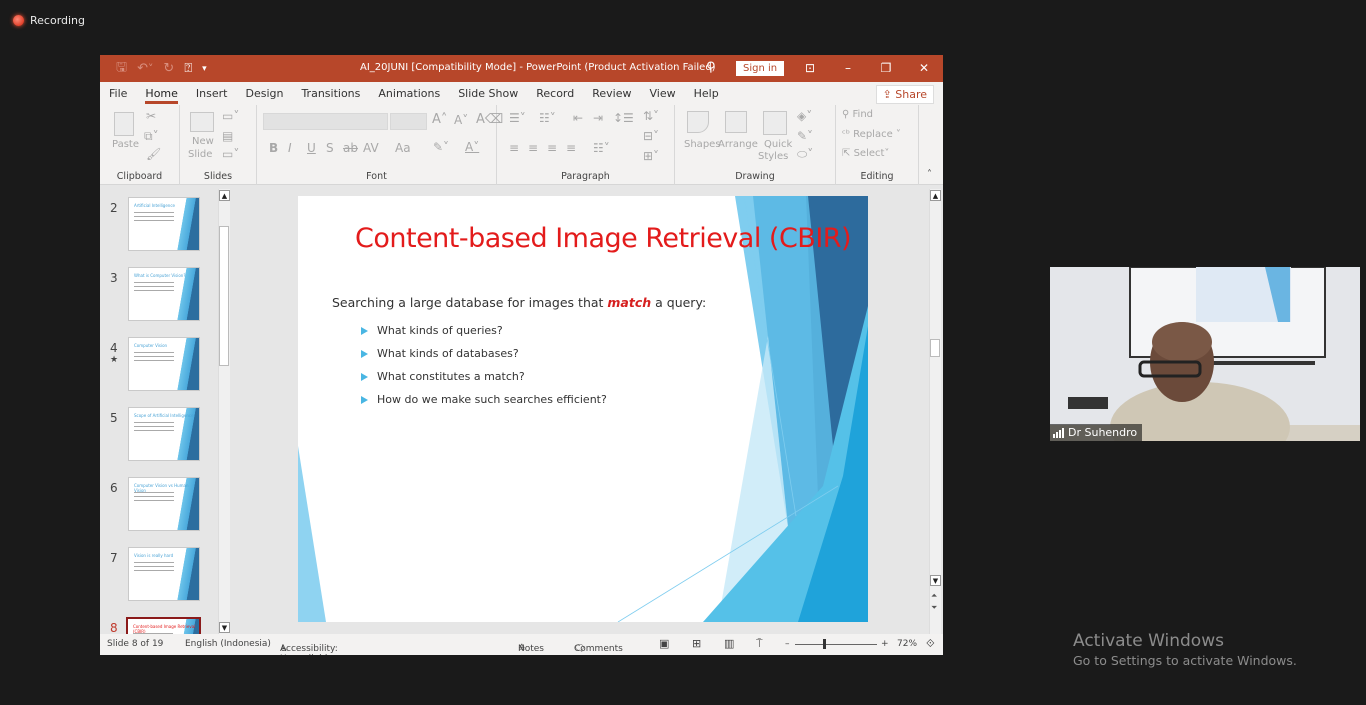 The image size is (1366, 705). What do you see at coordinates (151, 116) in the screenshot?
I see `cut-icon: ✂` at bounding box center [151, 116].